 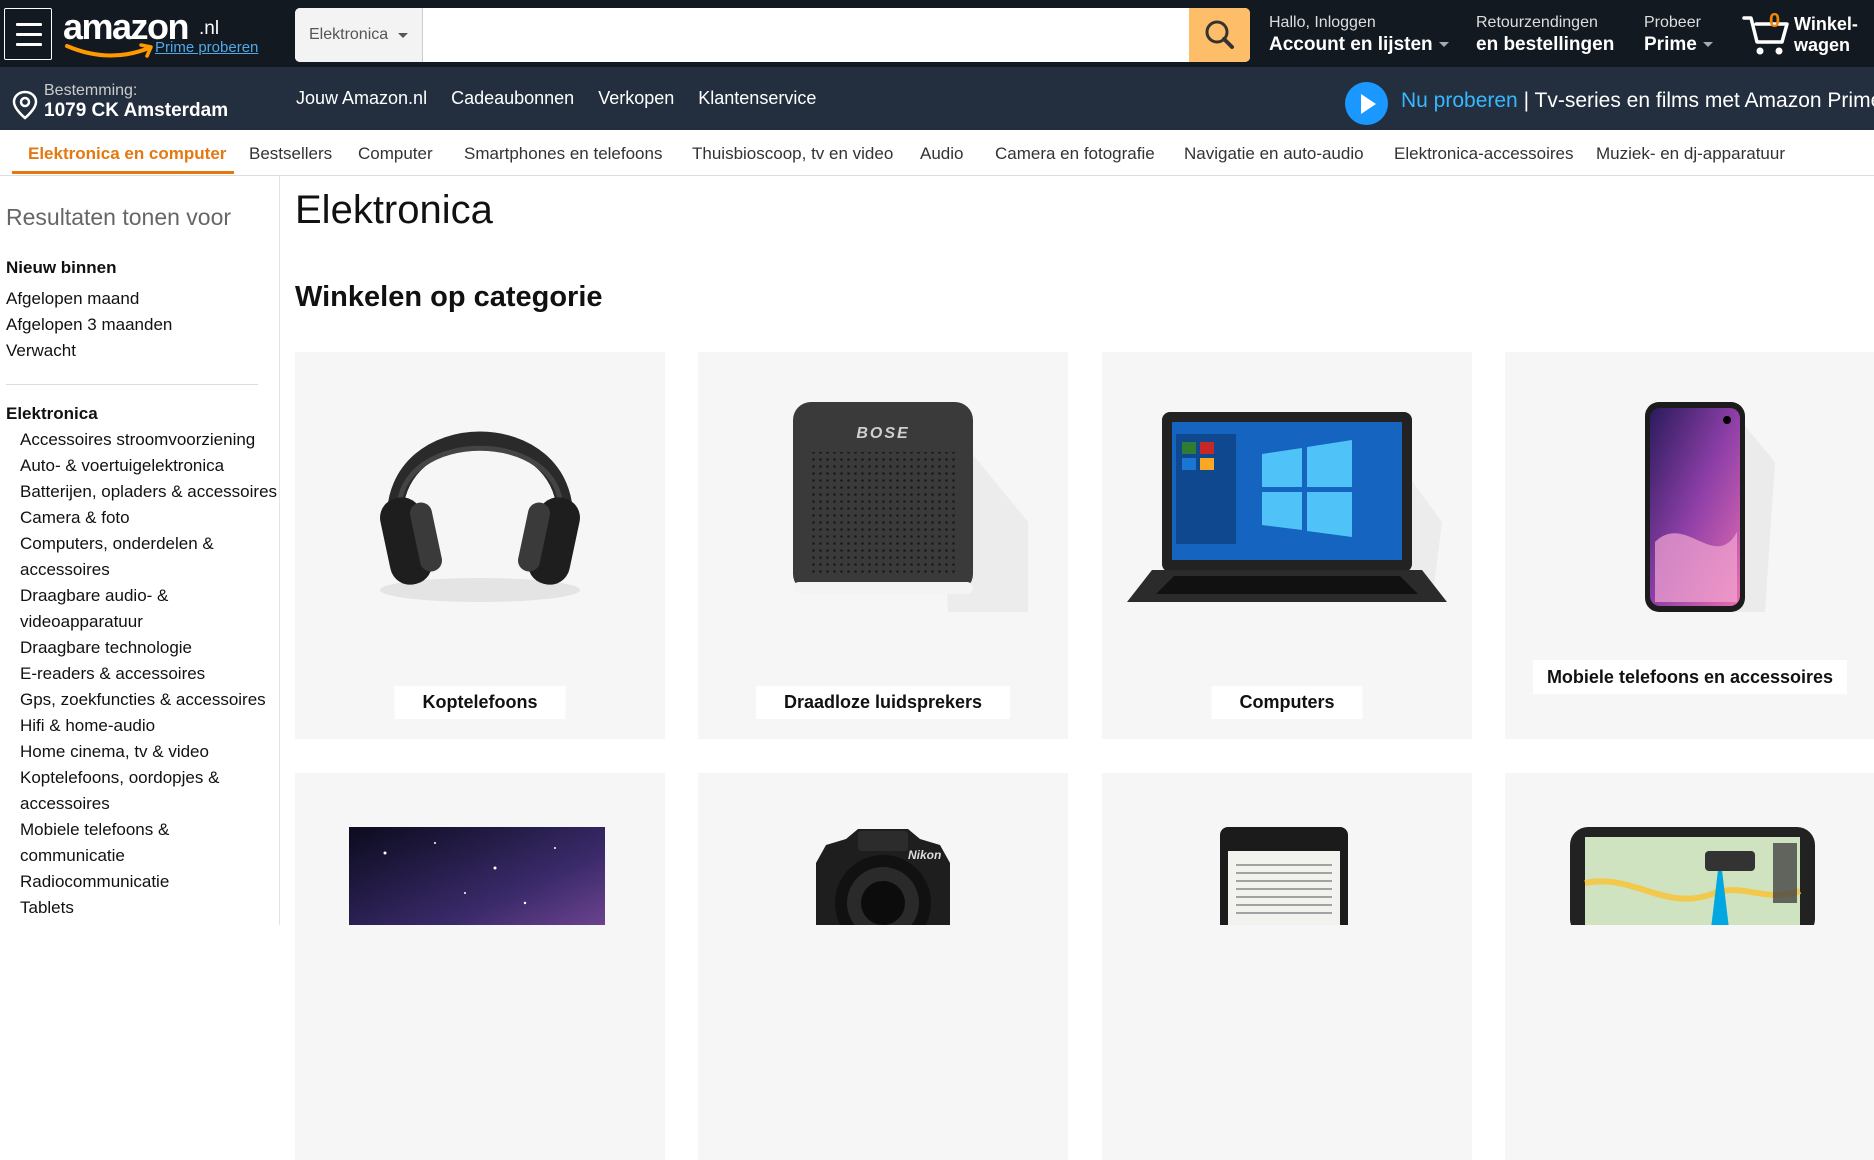 I want to click on cart-count-badge: 0, so click(x=1775, y=21).